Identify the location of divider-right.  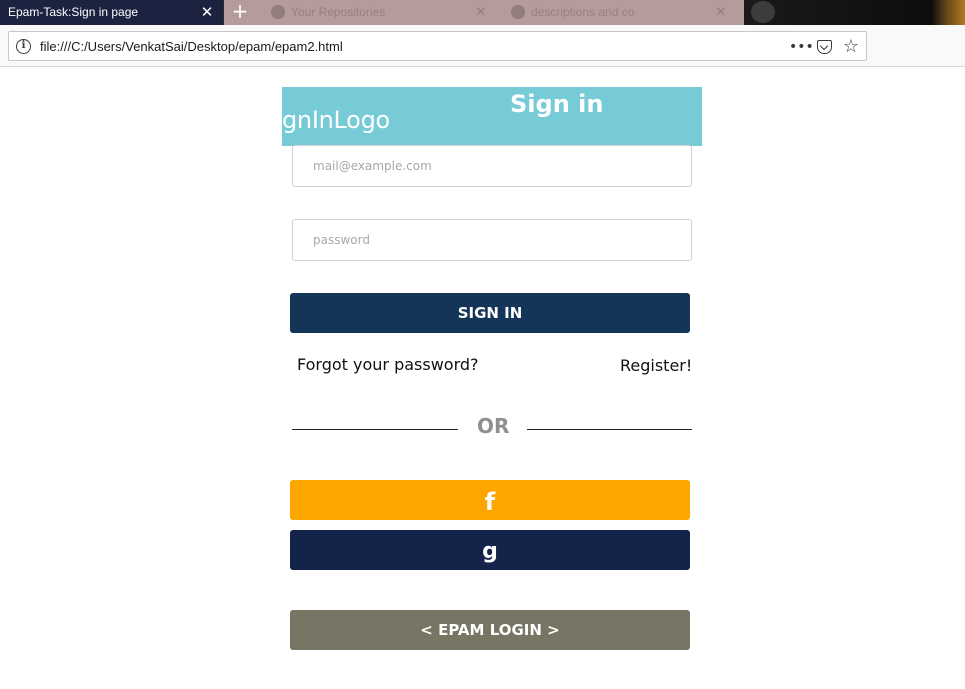
(609, 429).